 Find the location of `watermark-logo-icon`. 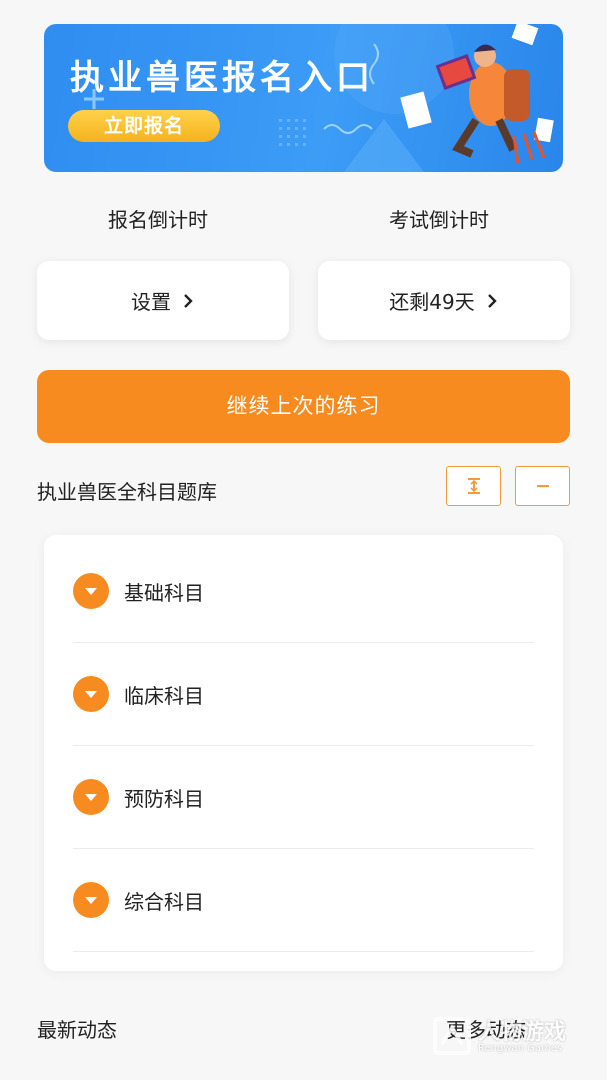

watermark-logo-icon is located at coordinates (452, 1036).